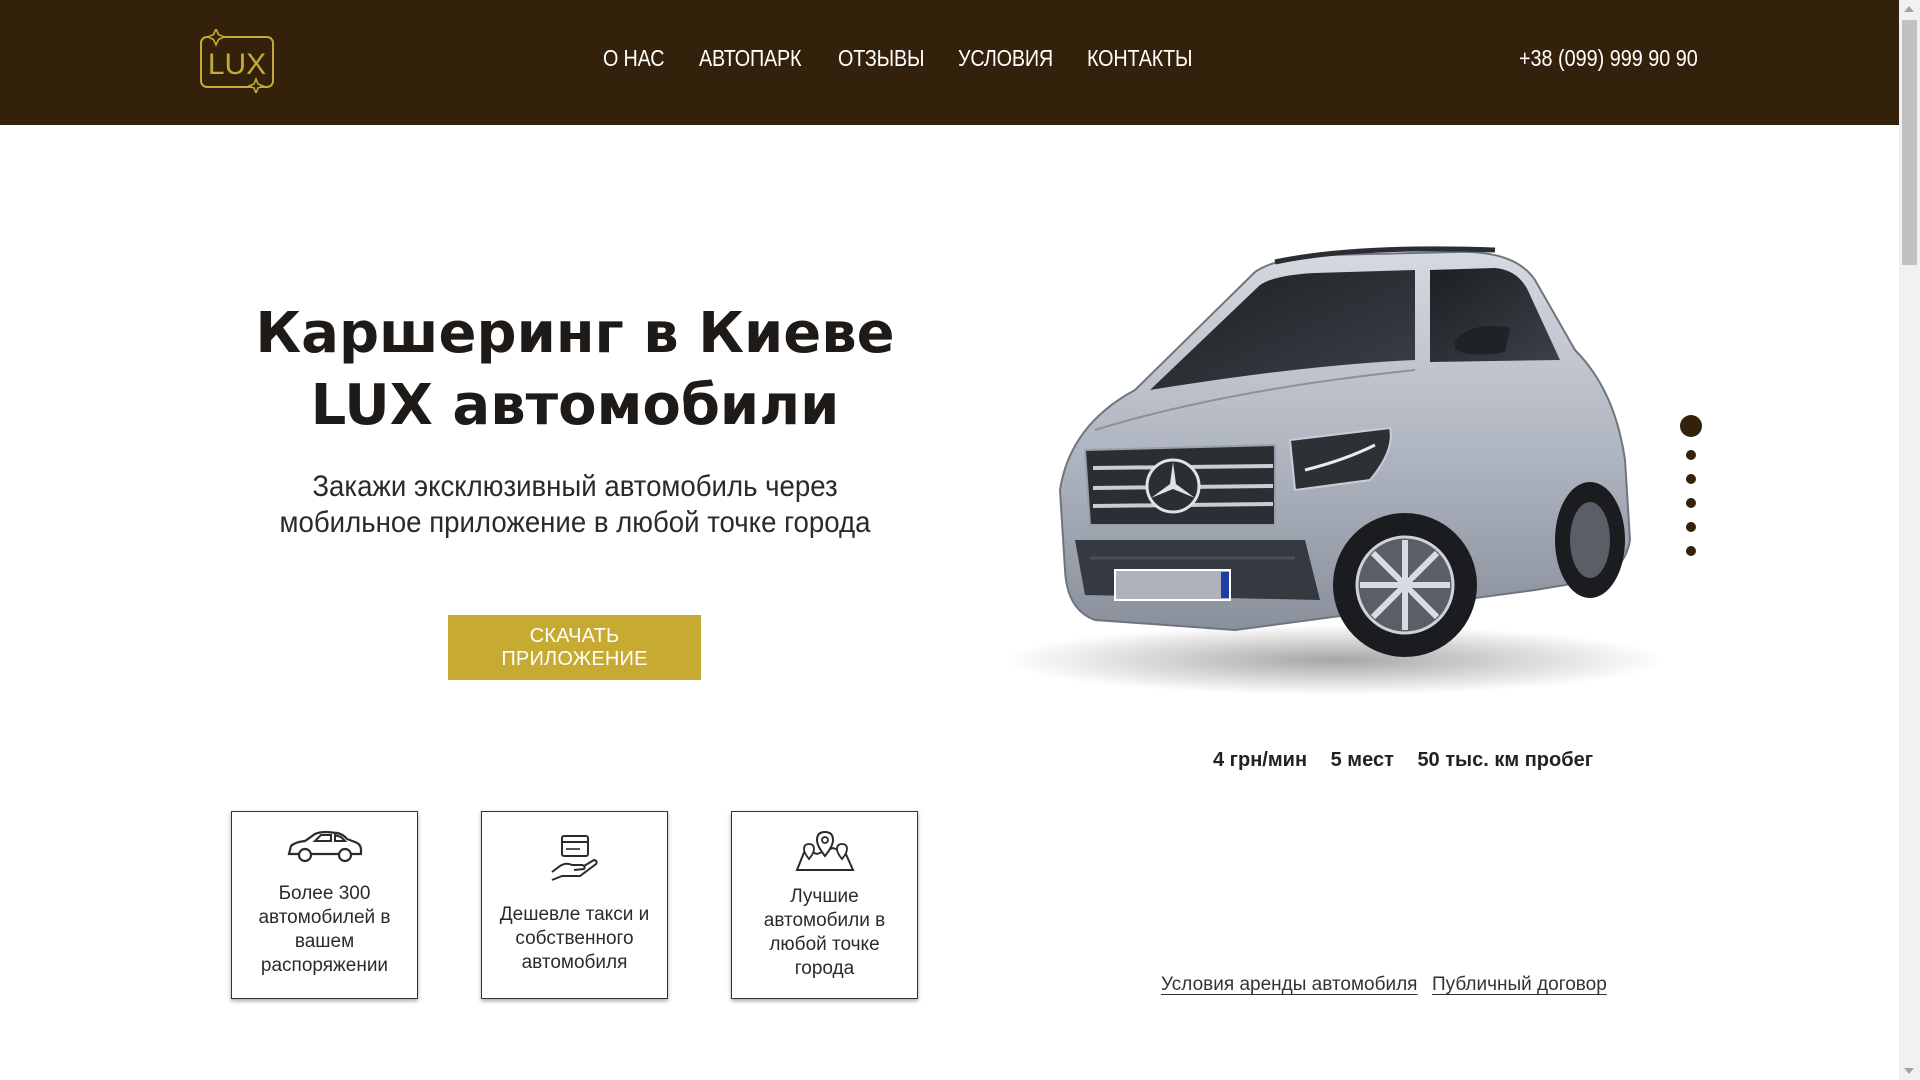 Image resolution: width=1920 pixels, height=1080 pixels. What do you see at coordinates (1608, 58) in the screenshot?
I see `phone-number: +38 (099) 999 90 90` at bounding box center [1608, 58].